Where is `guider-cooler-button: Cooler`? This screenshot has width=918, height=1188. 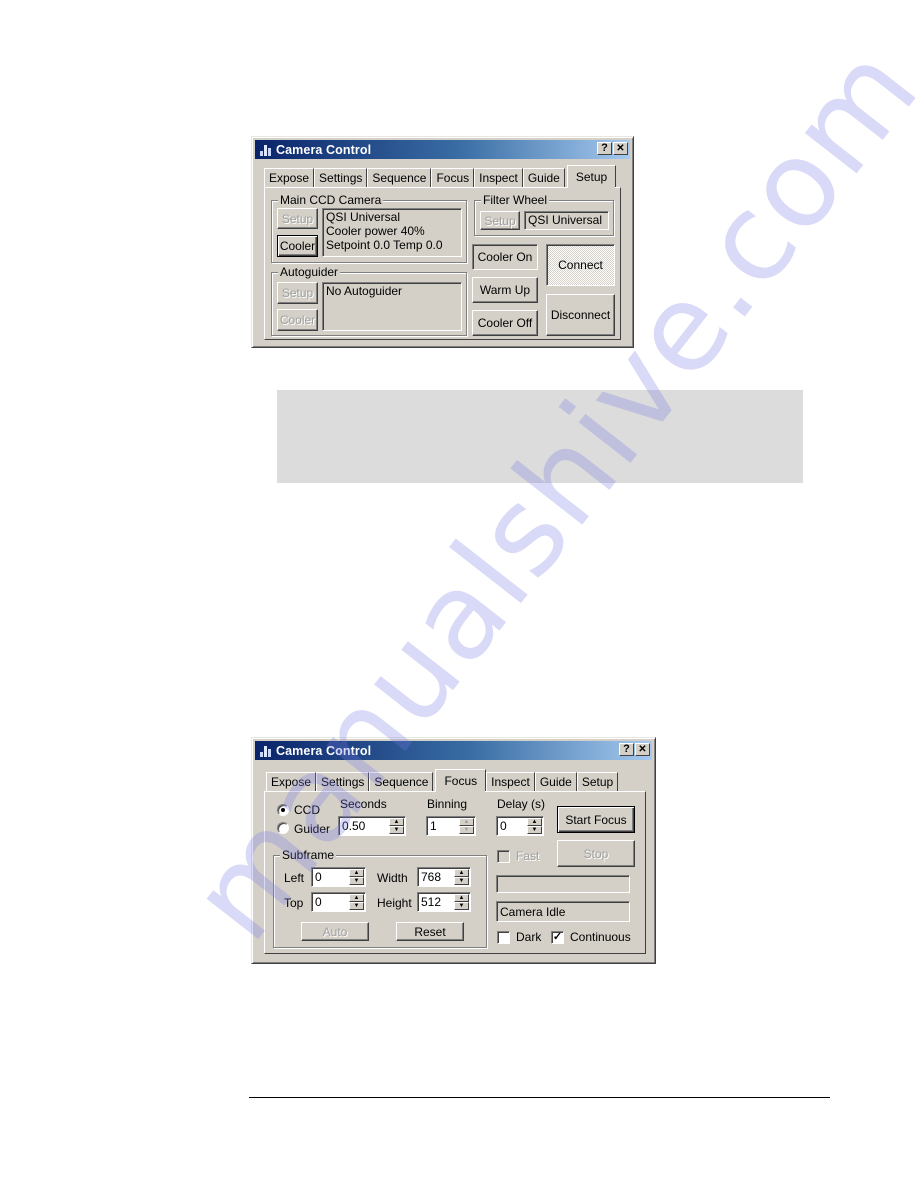 guider-cooler-button: Cooler is located at coordinates (297, 320).